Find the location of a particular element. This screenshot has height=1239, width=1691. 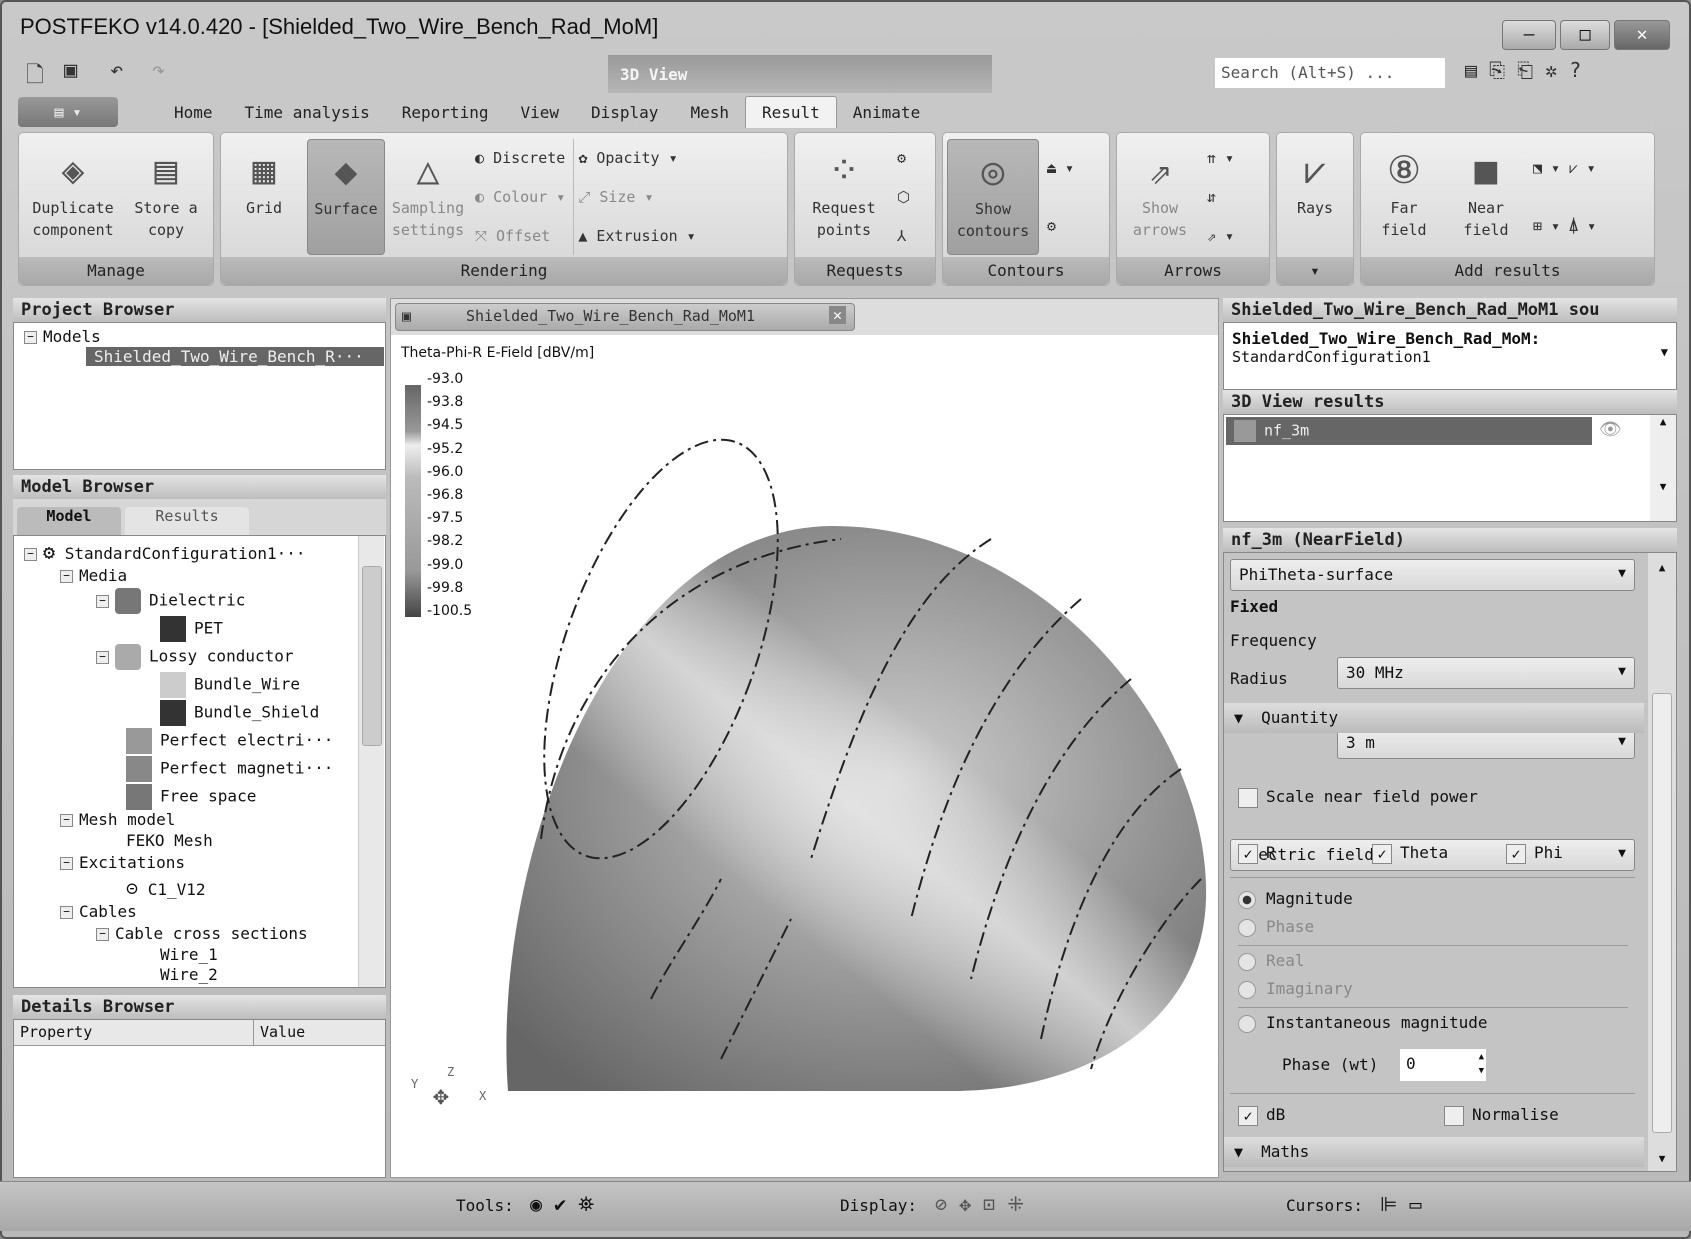

store-copy-button: ▤ Store a copy is located at coordinates (166, 197).